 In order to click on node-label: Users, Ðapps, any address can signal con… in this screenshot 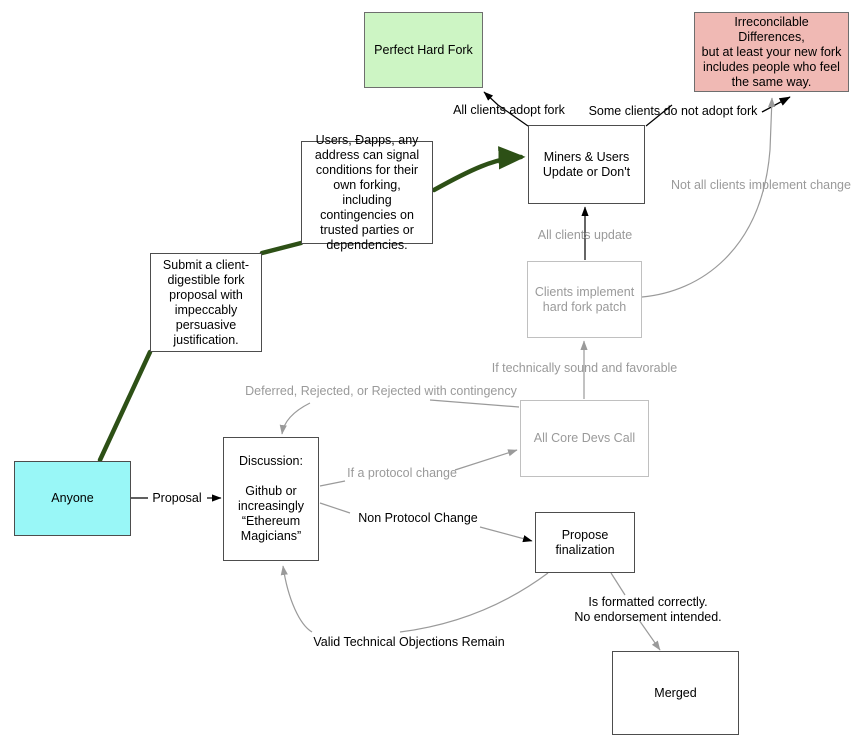, I will do `click(367, 192)`.